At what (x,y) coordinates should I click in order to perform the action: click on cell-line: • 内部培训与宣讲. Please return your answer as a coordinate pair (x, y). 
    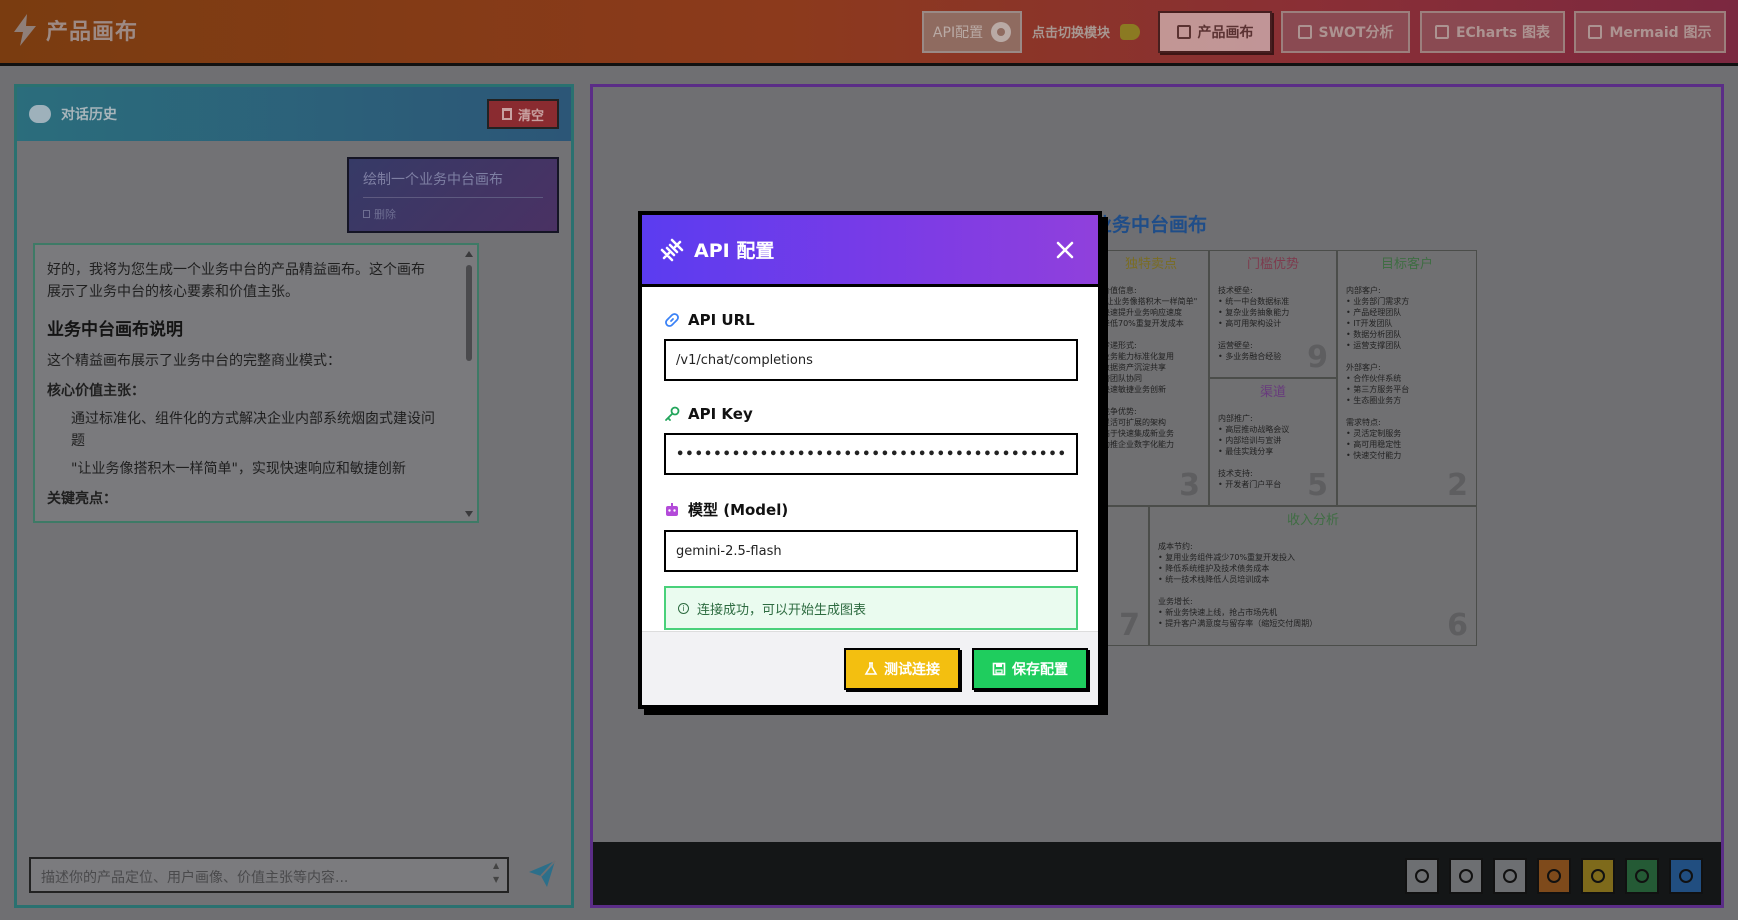
    Looking at the image, I should click on (1250, 440).